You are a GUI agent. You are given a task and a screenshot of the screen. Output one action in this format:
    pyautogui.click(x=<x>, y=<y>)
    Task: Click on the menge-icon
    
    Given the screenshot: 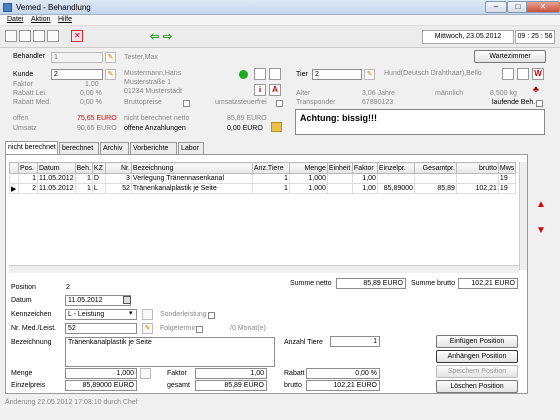 What is the action you would take?
    pyautogui.click(x=145, y=373)
    